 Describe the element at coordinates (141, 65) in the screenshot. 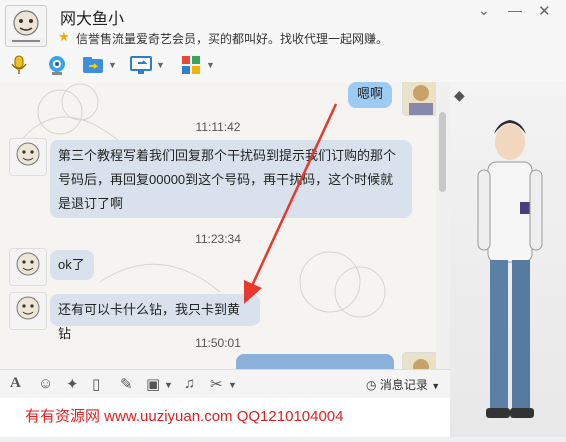

I see `screen-share-icon` at that location.